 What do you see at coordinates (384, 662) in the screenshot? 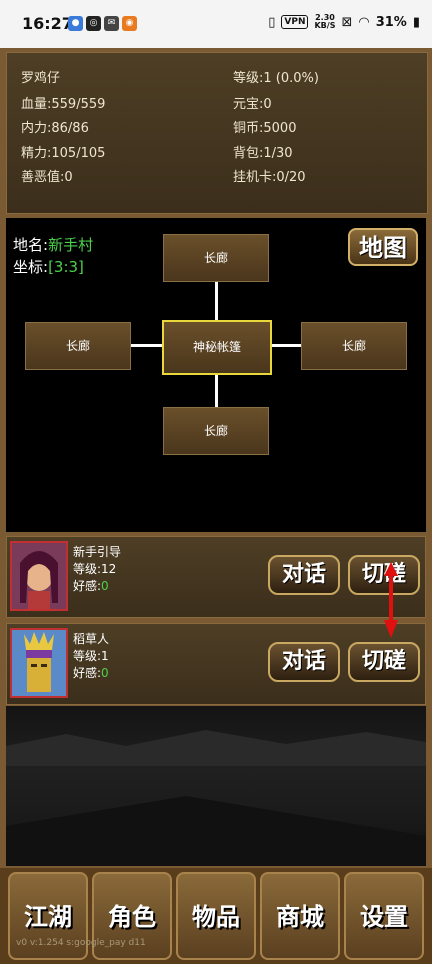
I see `spar-button: 切磋` at bounding box center [384, 662].